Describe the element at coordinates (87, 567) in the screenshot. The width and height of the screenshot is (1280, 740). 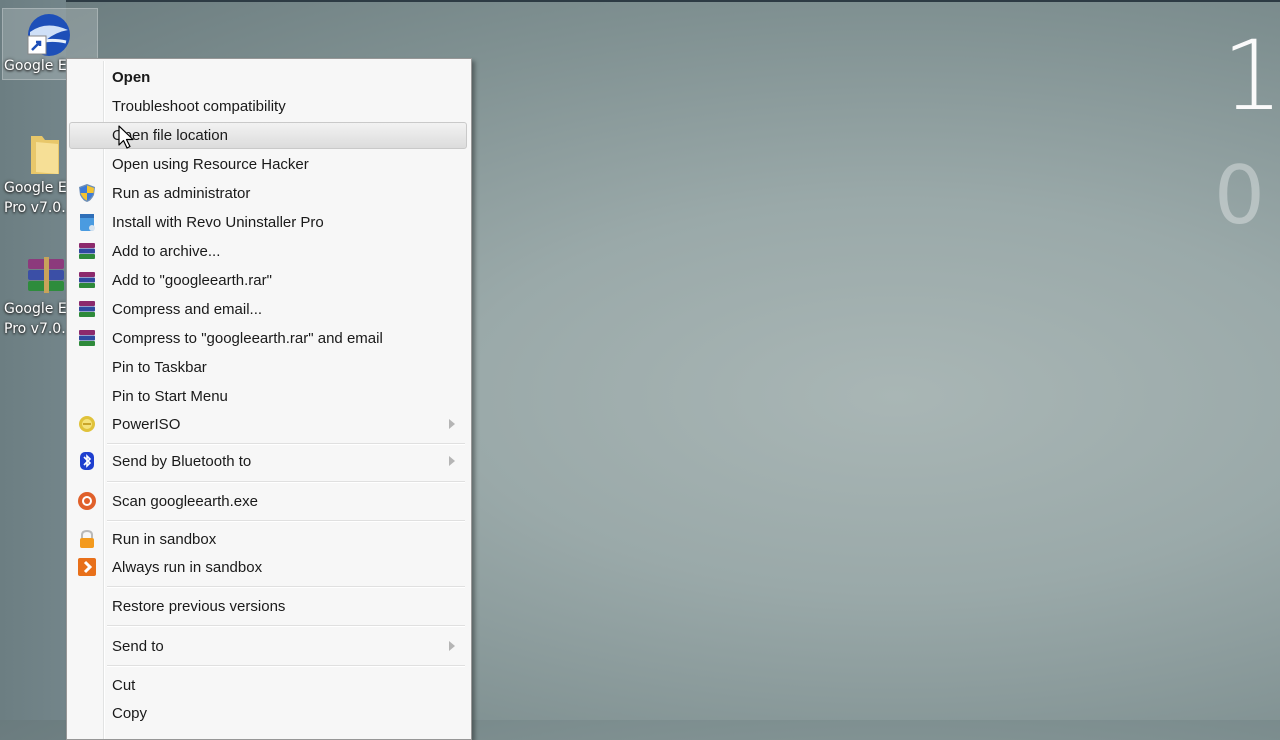
I see `sandbox-arrow-icon` at that location.